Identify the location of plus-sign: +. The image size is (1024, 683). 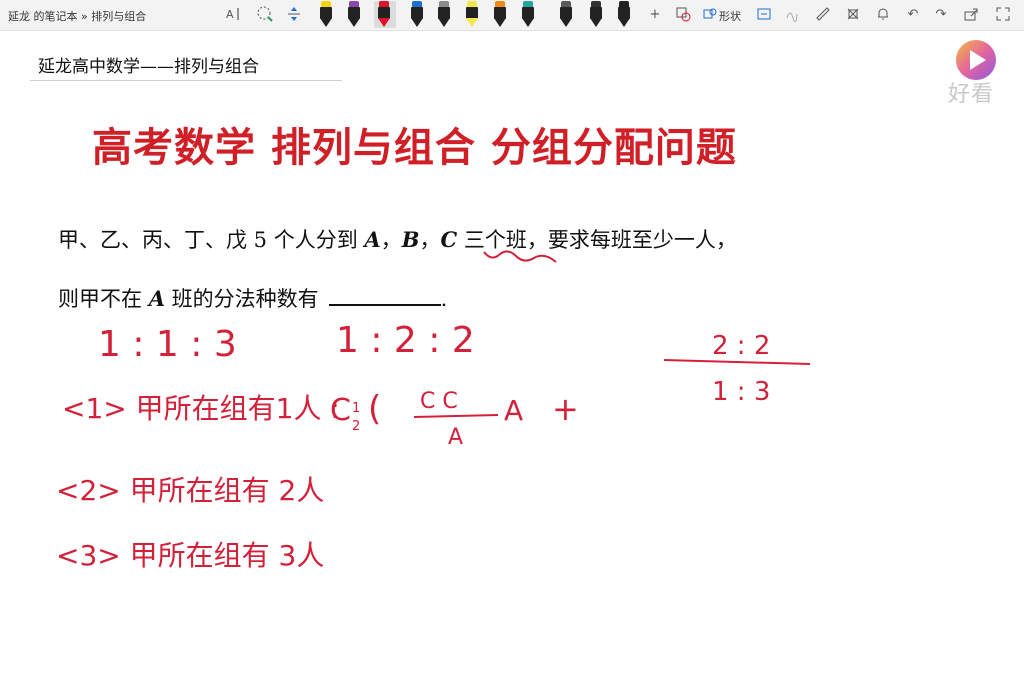
(565, 409).